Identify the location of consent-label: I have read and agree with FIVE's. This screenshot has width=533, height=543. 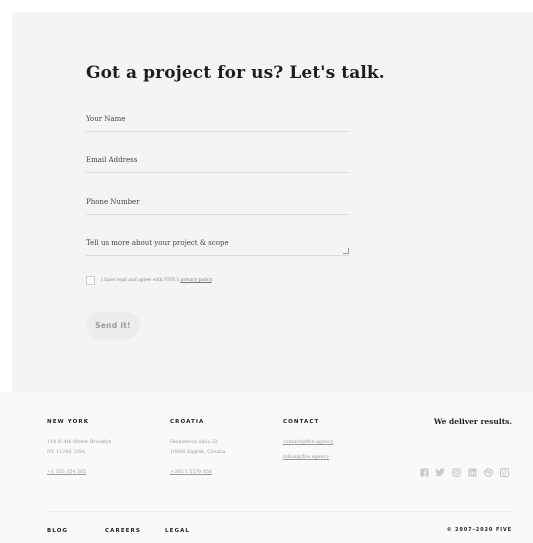
(141, 280).